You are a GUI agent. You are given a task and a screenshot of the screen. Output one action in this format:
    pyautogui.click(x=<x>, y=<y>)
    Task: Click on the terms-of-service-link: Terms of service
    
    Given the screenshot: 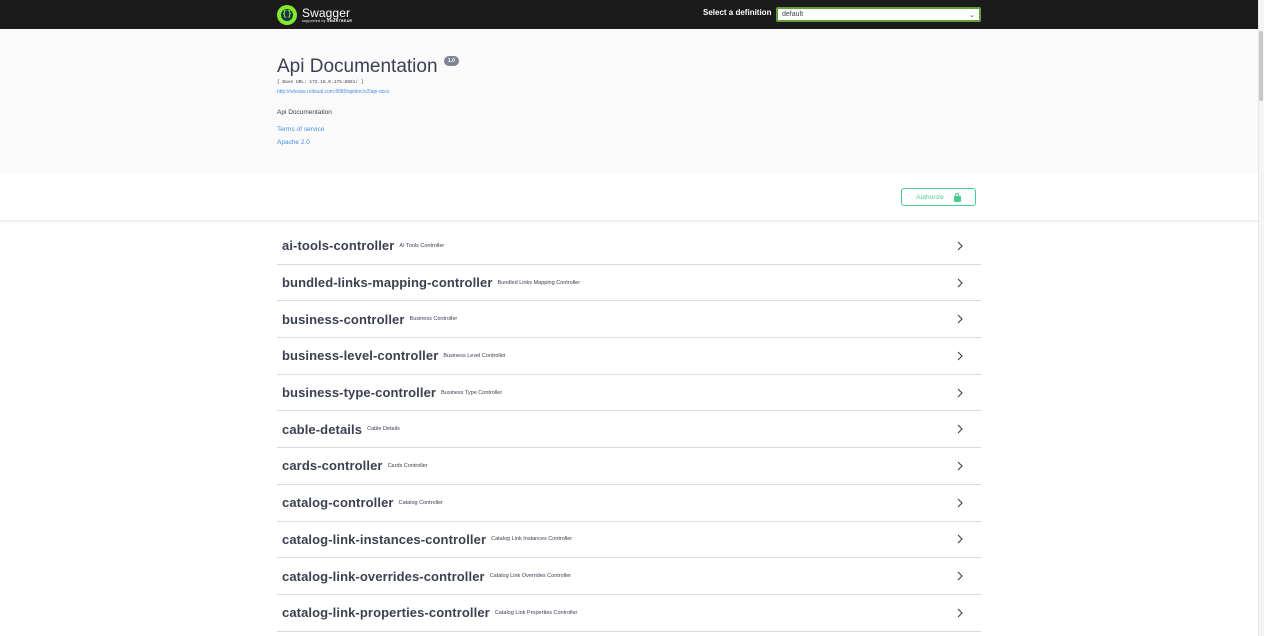 What is the action you would take?
    pyautogui.click(x=300, y=129)
    